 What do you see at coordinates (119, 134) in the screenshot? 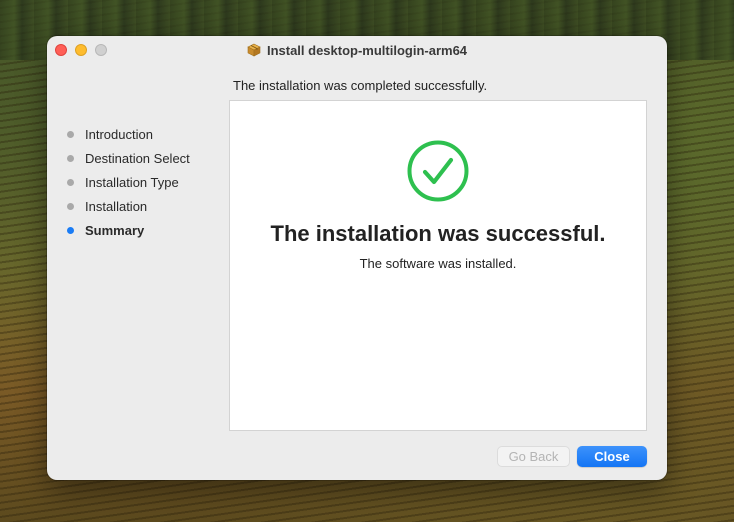
I see `step-label: Introduction` at bounding box center [119, 134].